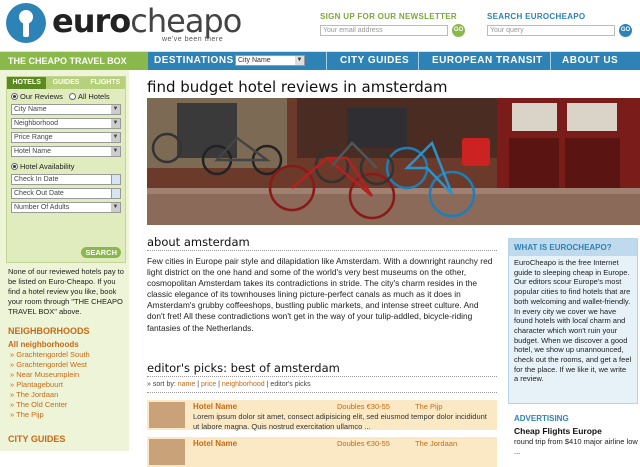 Image resolution: width=640 pixels, height=467 pixels. Describe the element at coordinates (458, 30) in the screenshot. I see `newsletter-go-button: GO` at that location.